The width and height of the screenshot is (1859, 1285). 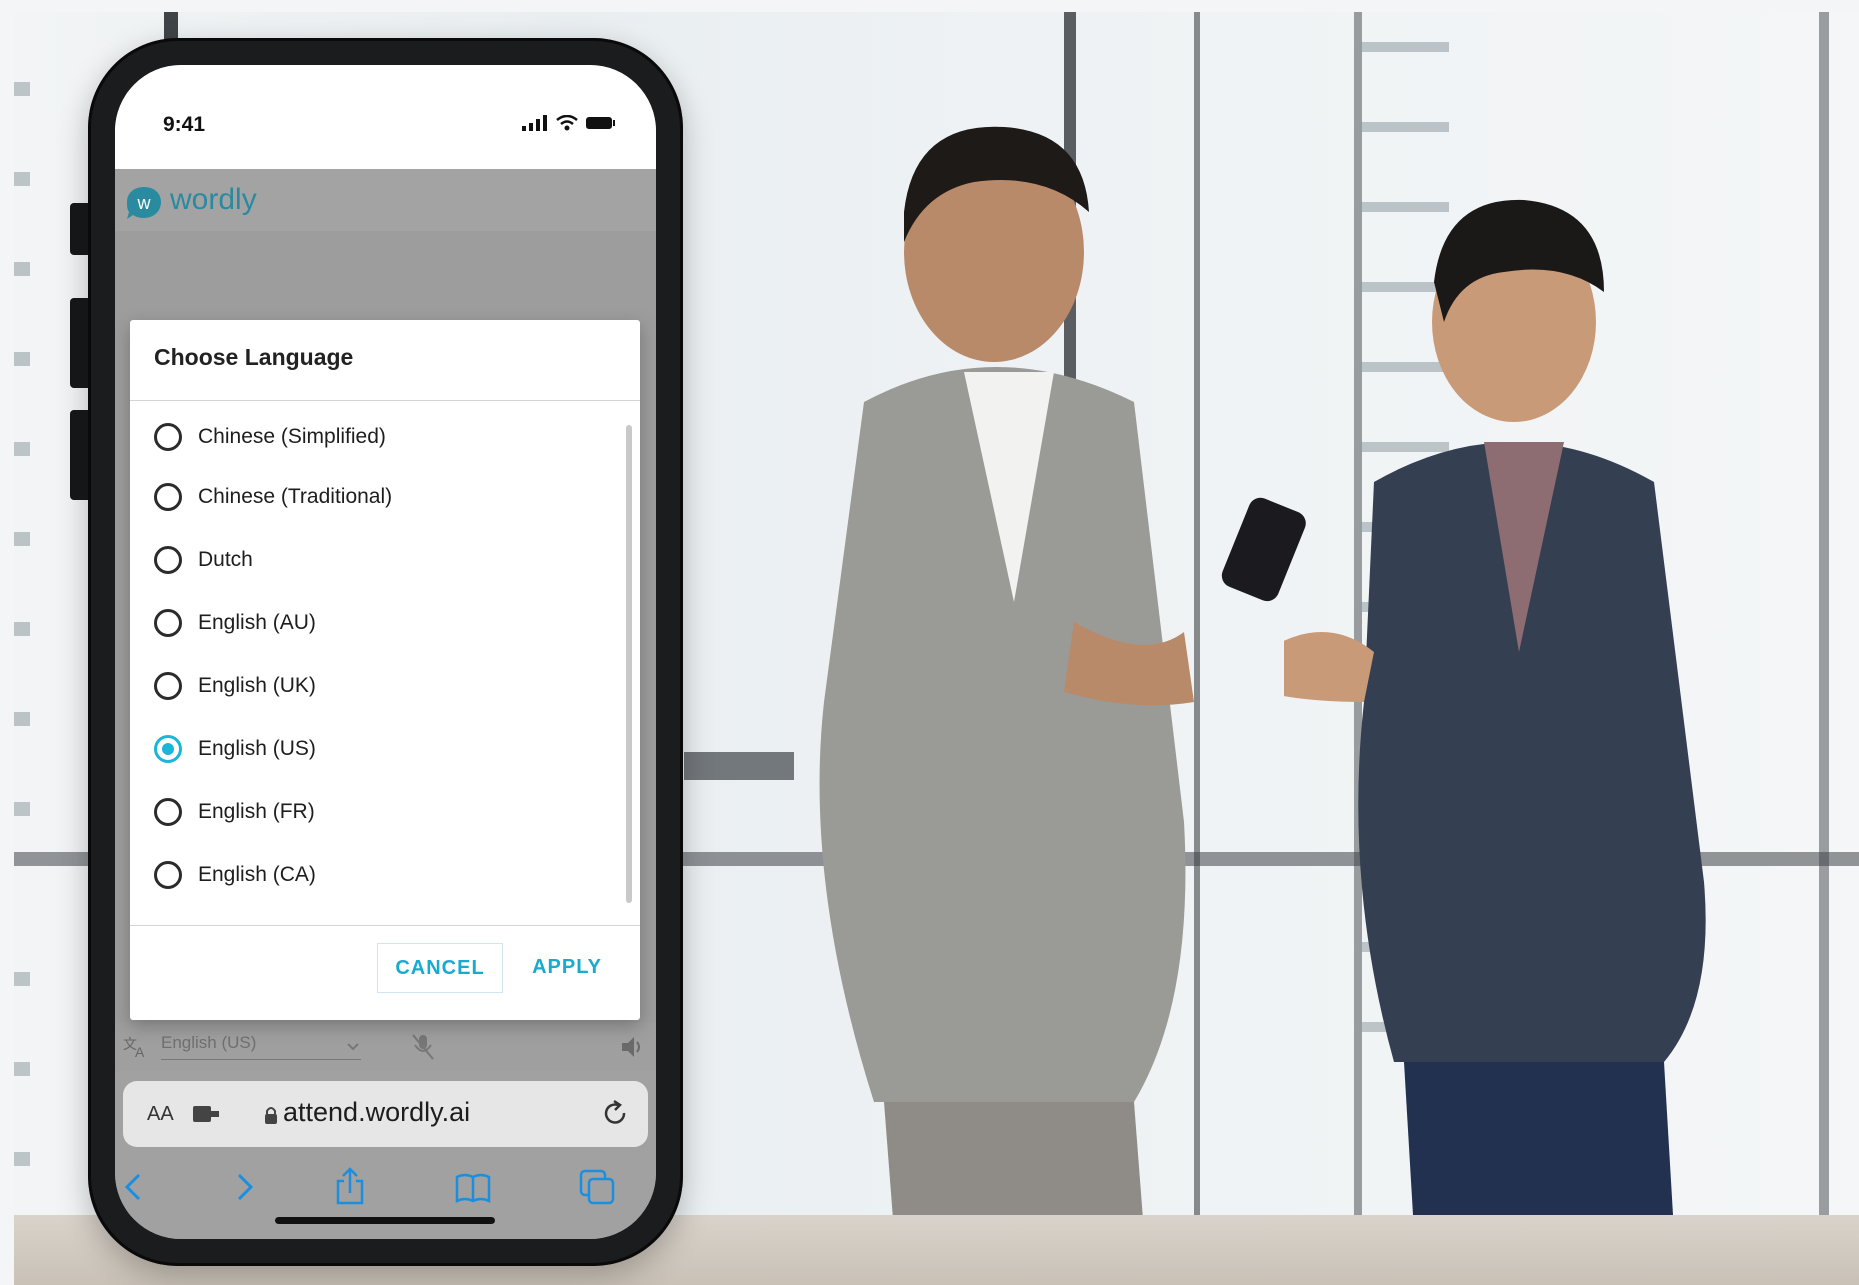 What do you see at coordinates (534, 123) in the screenshot?
I see `signal-icon` at bounding box center [534, 123].